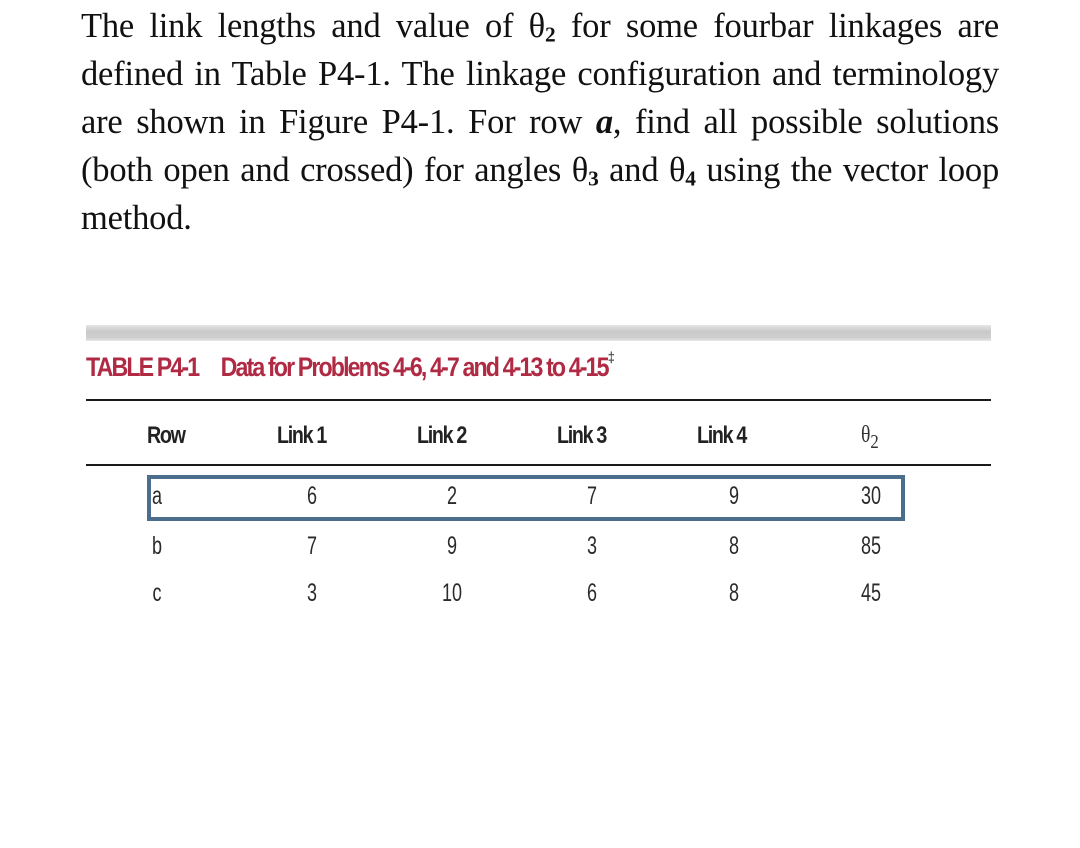 The width and height of the screenshot is (1080, 848). What do you see at coordinates (538, 400) in the screenshot?
I see `table-top-rule` at bounding box center [538, 400].